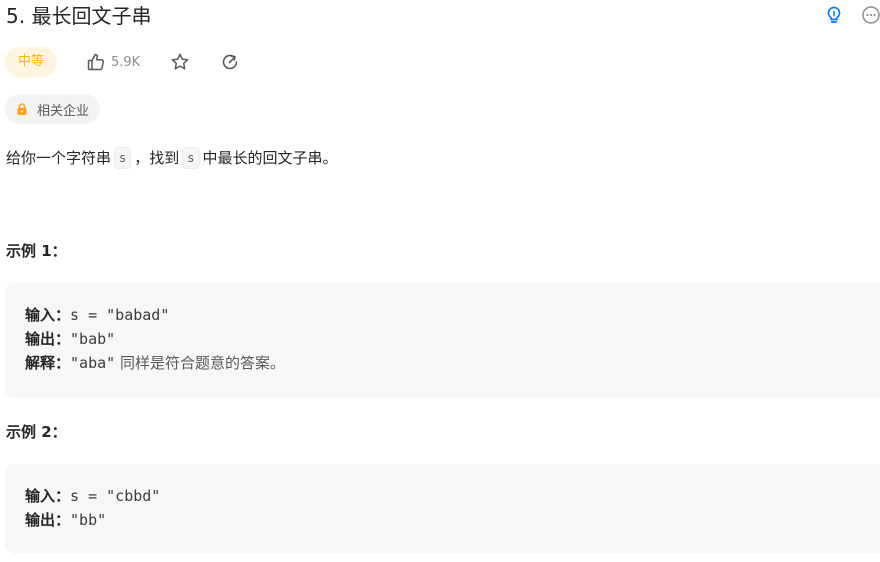 This screenshot has width=880, height=562. Describe the element at coordinates (120, 315) in the screenshot. I see `input-value: s = "babad"` at that location.